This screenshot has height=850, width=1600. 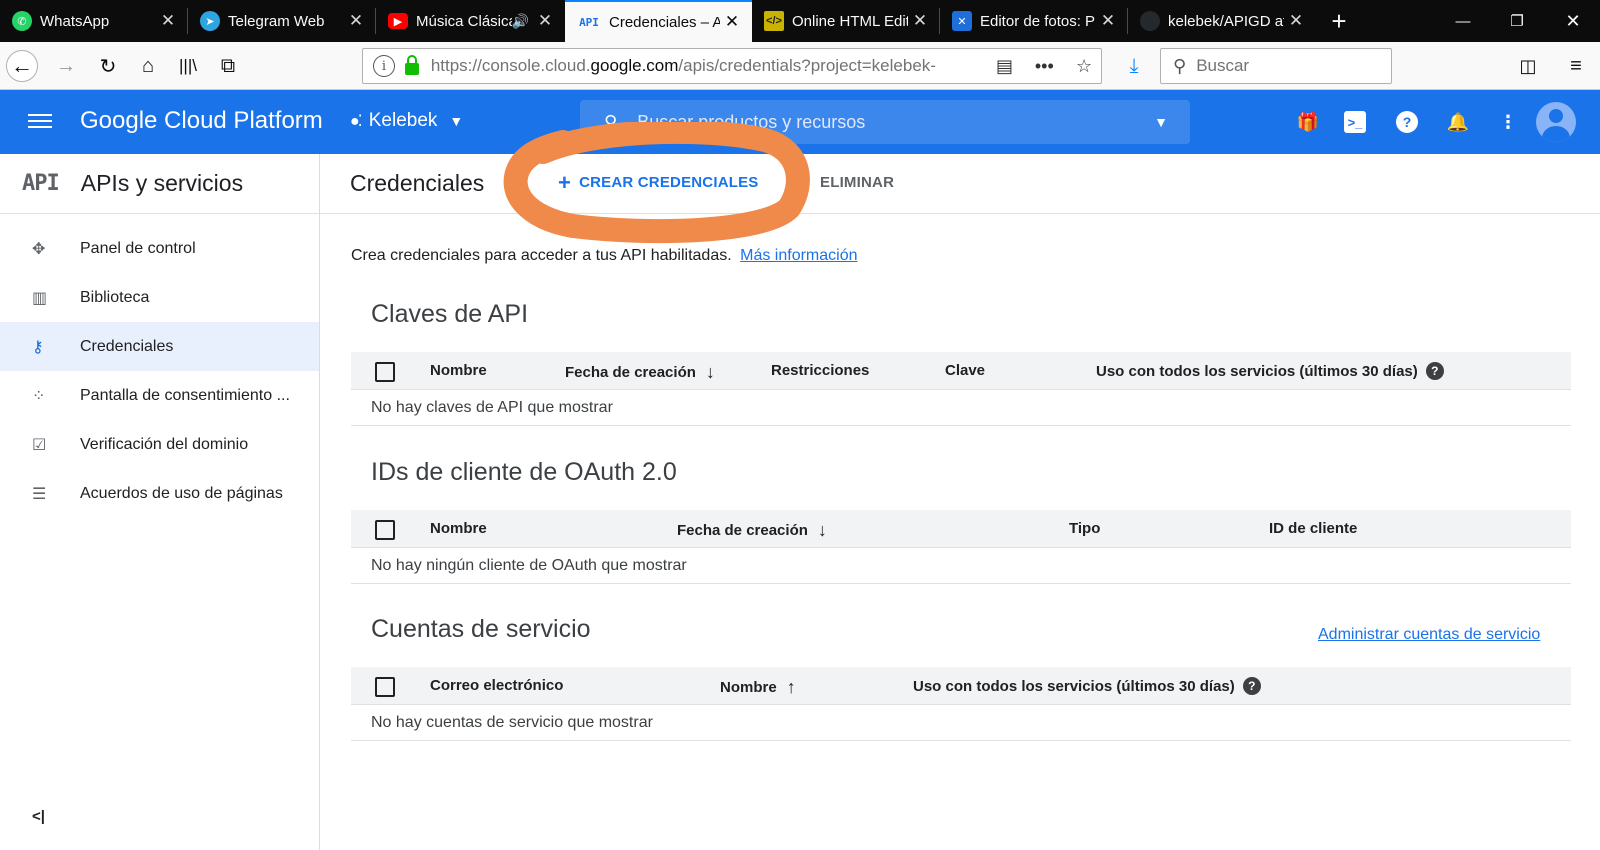 What do you see at coordinates (1313, 528) in the screenshot?
I see `column-header: ID de cliente` at bounding box center [1313, 528].